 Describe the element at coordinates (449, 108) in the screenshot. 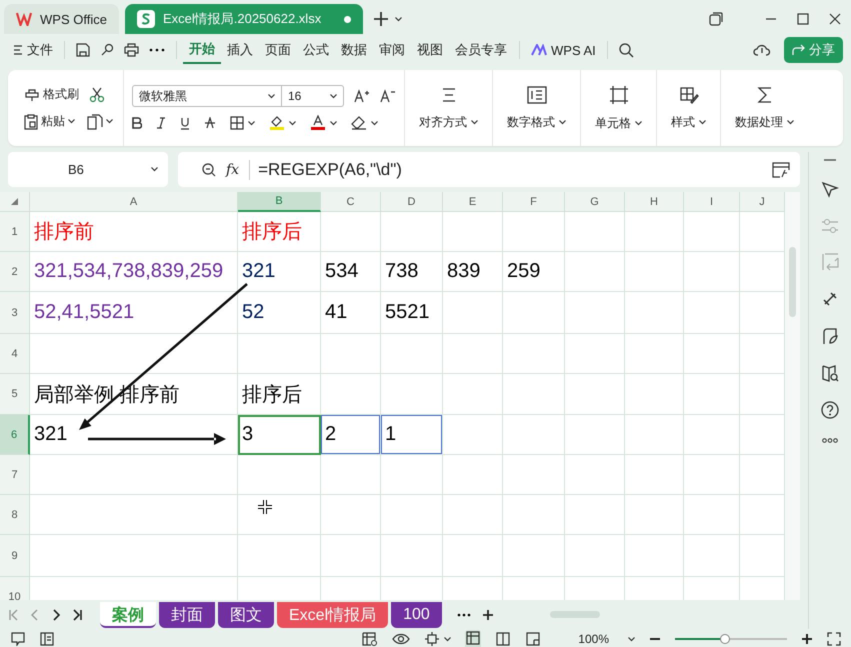

I see `ribbon-group-button: 对齐方式` at that location.